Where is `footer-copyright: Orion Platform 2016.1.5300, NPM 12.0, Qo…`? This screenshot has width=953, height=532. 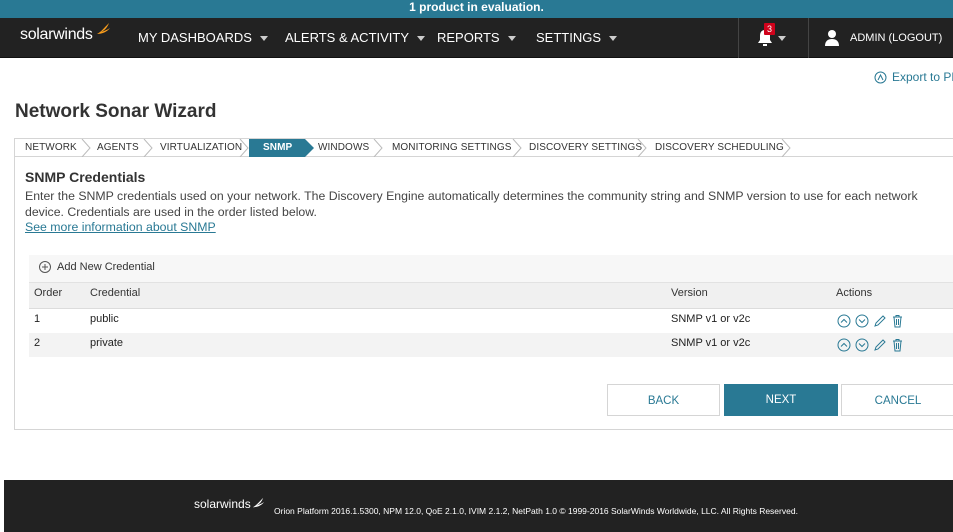 footer-copyright: Orion Platform 2016.1.5300, NPM 12.0, Qo… is located at coordinates (536, 511).